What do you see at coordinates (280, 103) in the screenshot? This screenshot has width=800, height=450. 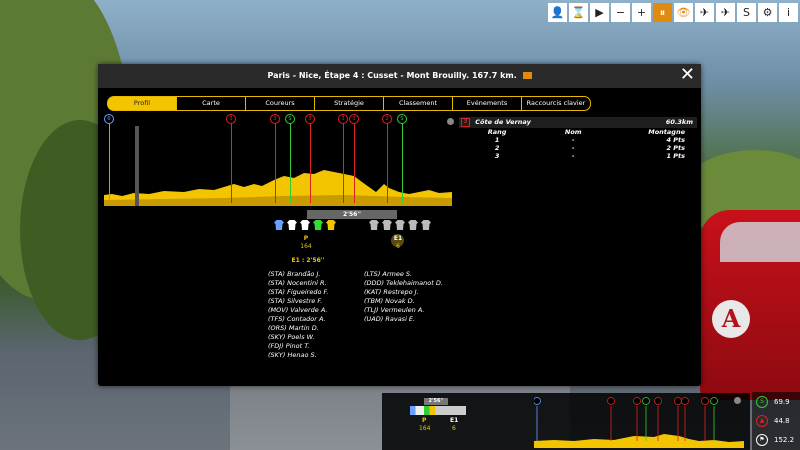 I see `tab-coureurs: Coureurs` at bounding box center [280, 103].